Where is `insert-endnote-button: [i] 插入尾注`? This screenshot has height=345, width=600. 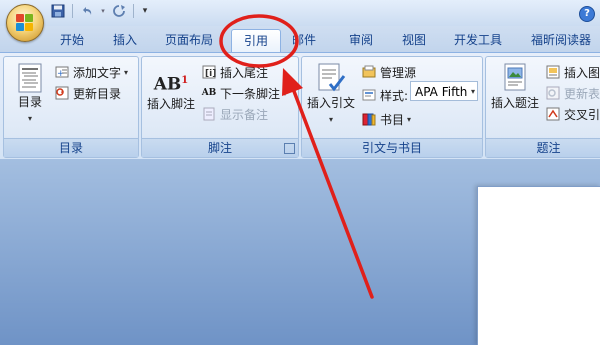
insert-endnote-button: [i] 插入尾注 is located at coordinates (234, 72).